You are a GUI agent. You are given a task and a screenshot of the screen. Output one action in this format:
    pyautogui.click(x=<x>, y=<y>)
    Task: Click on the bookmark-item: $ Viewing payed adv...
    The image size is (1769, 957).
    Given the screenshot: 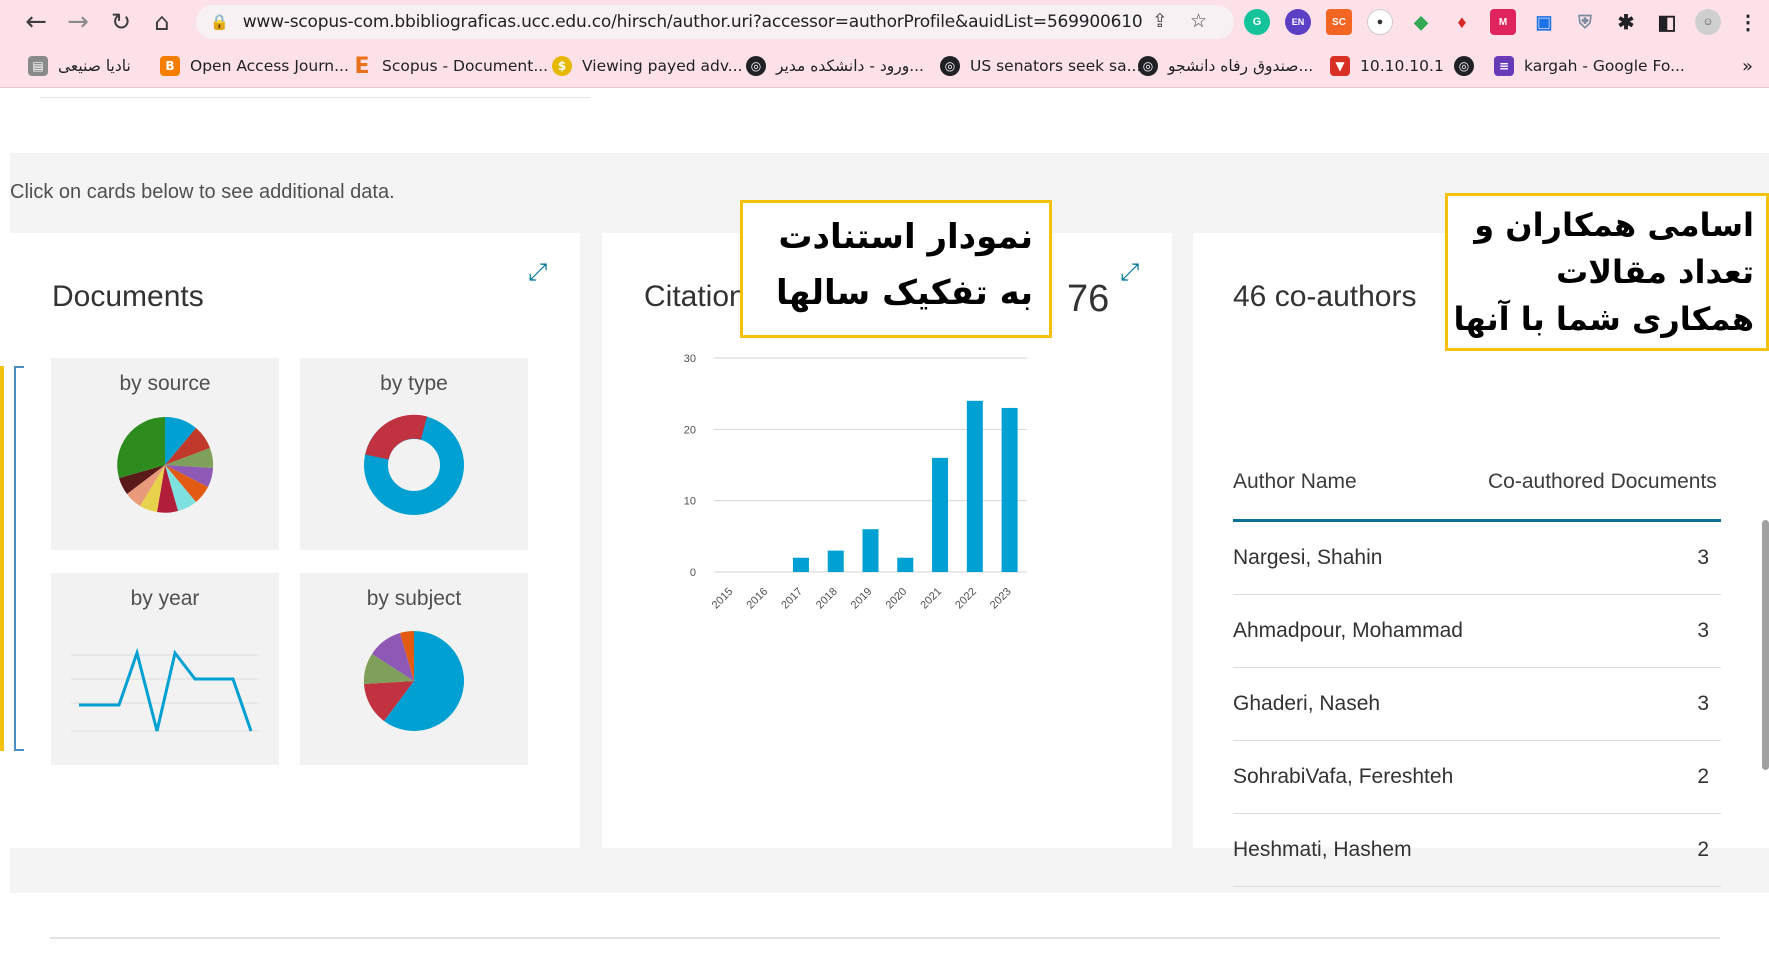 What is the action you would take?
    pyautogui.click(x=647, y=66)
    